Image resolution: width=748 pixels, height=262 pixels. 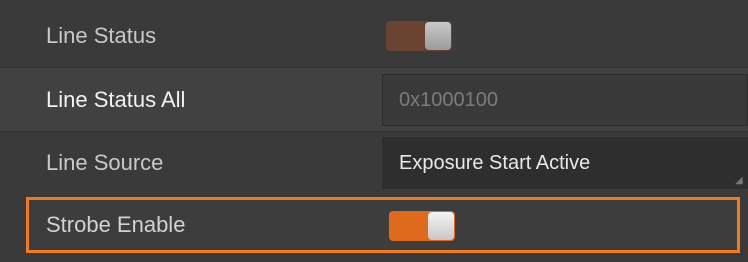 I want to click on strobe-enable-label: Strobe Enable, so click(x=116, y=224).